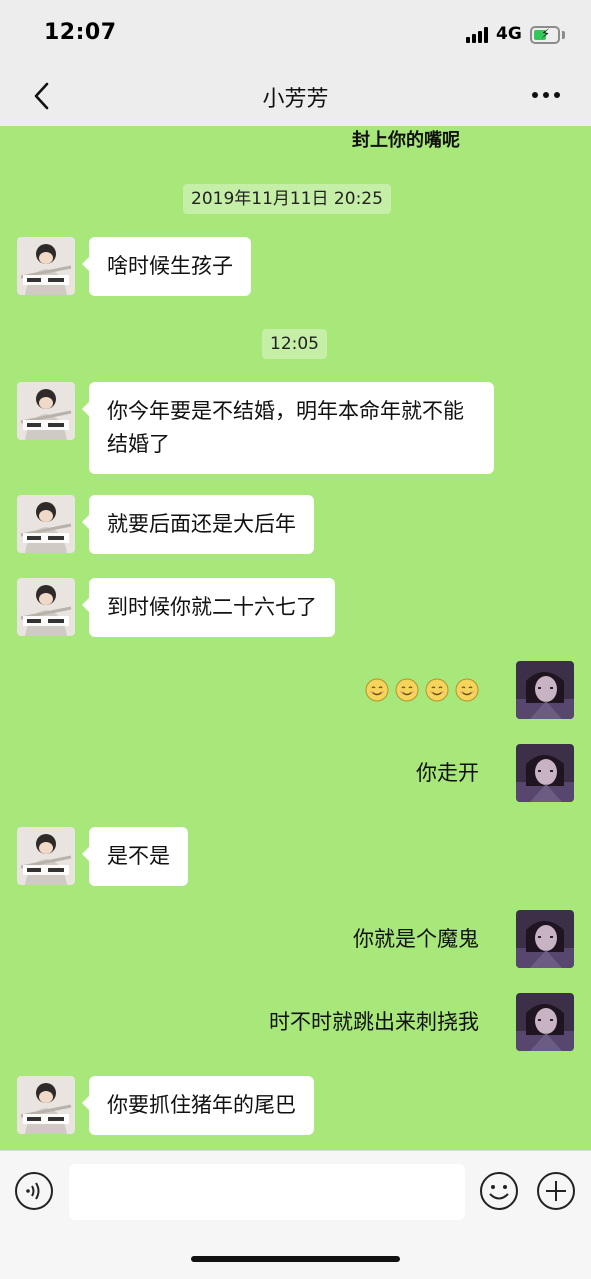 The height and width of the screenshot is (1279, 591). I want to click on network-type: 4G, so click(509, 34).